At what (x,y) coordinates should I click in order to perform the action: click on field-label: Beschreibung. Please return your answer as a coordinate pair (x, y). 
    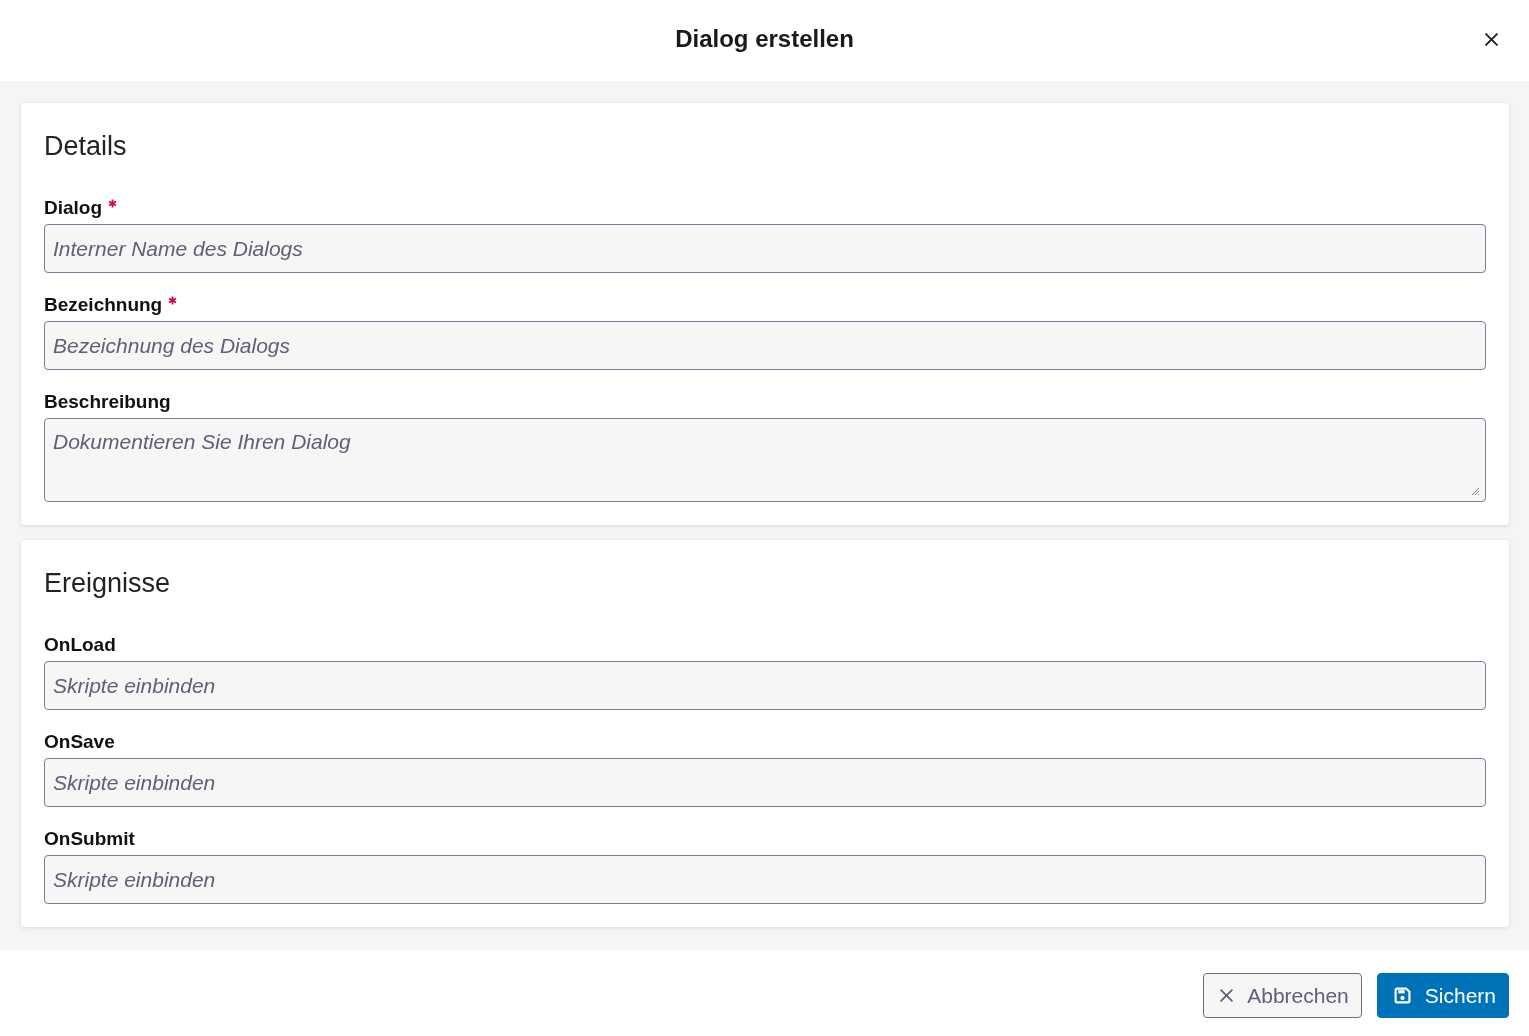
    Looking at the image, I should click on (107, 402).